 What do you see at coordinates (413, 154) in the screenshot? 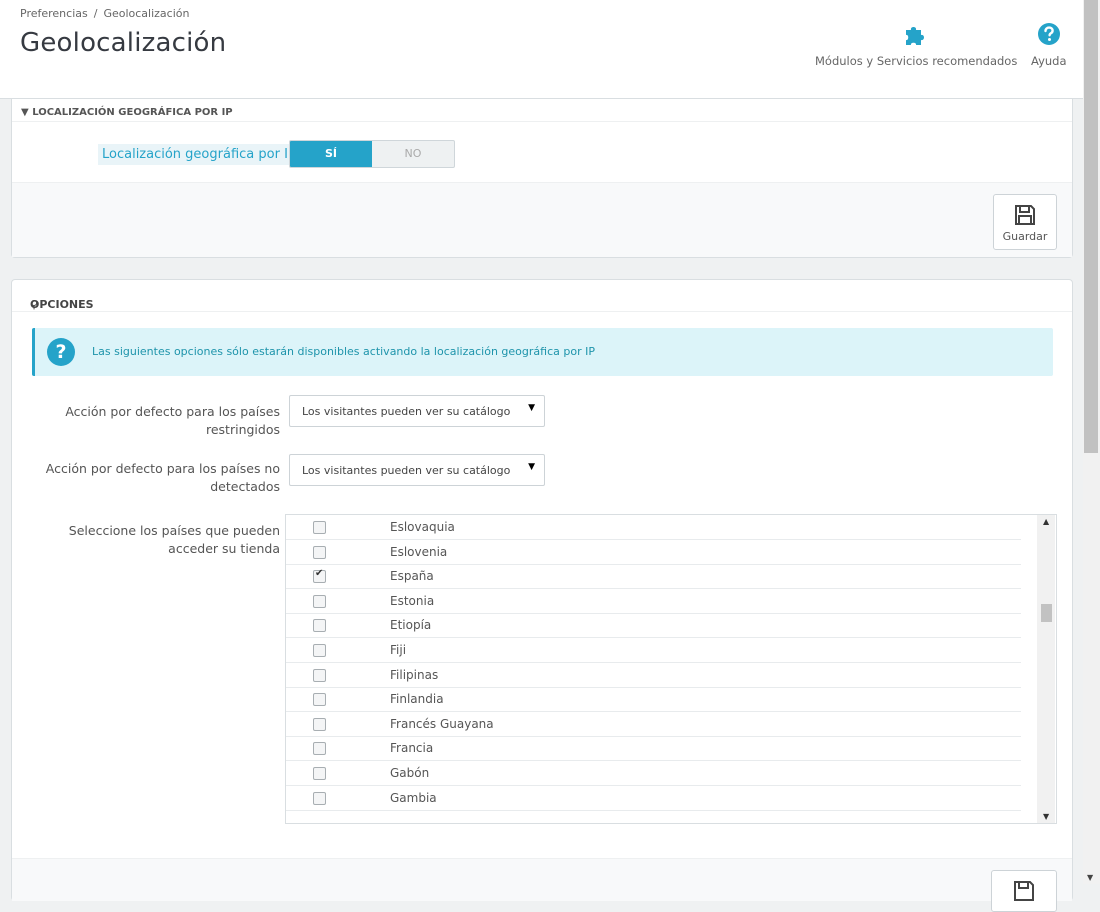
I see `toggle-no-option: NO` at bounding box center [413, 154].